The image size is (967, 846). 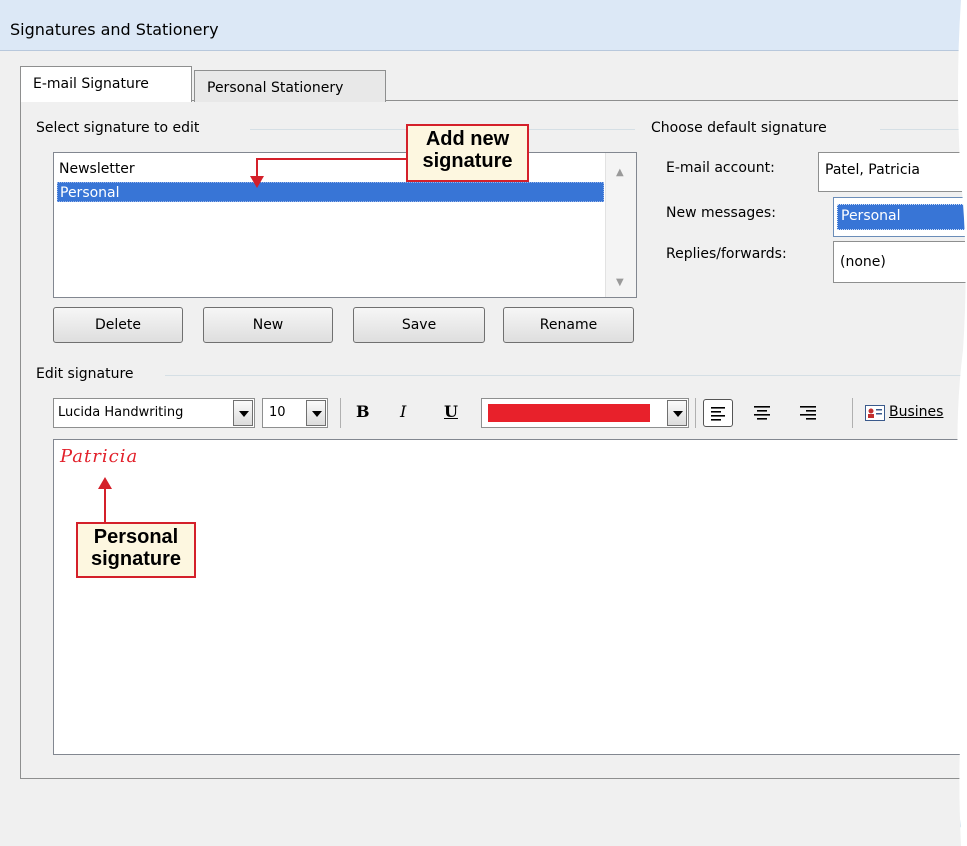 I want to click on callout-add-new-signature: Add new signature, so click(x=467, y=153).